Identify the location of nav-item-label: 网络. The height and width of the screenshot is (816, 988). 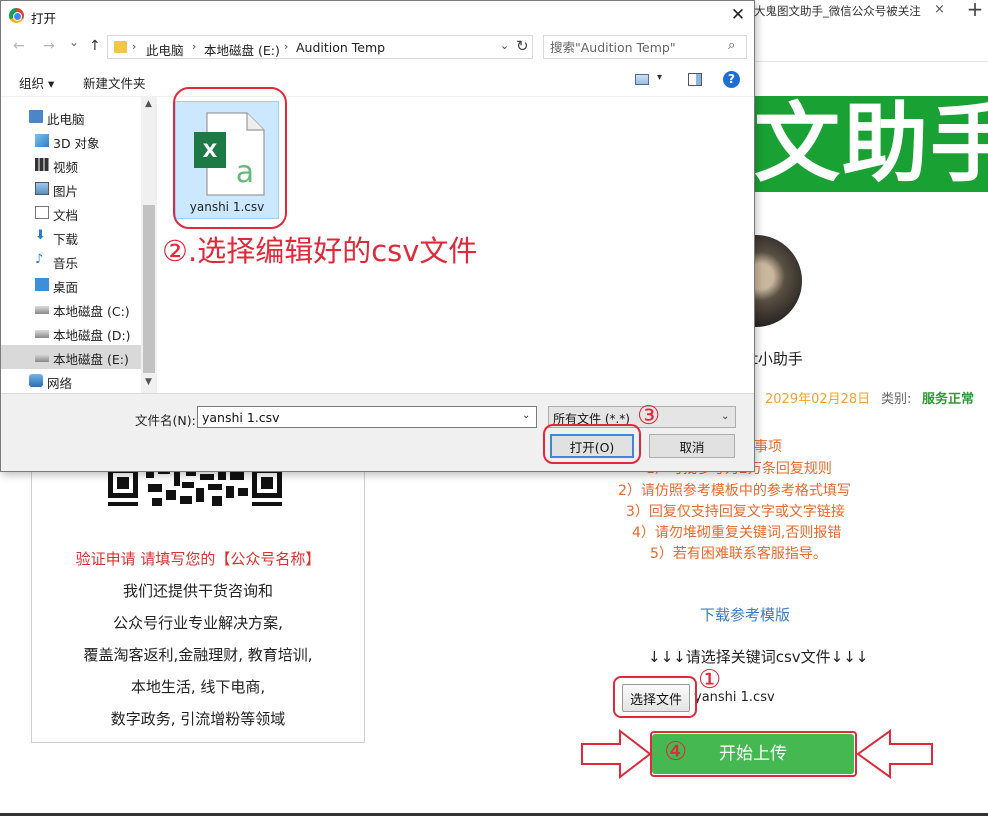
(60, 383).